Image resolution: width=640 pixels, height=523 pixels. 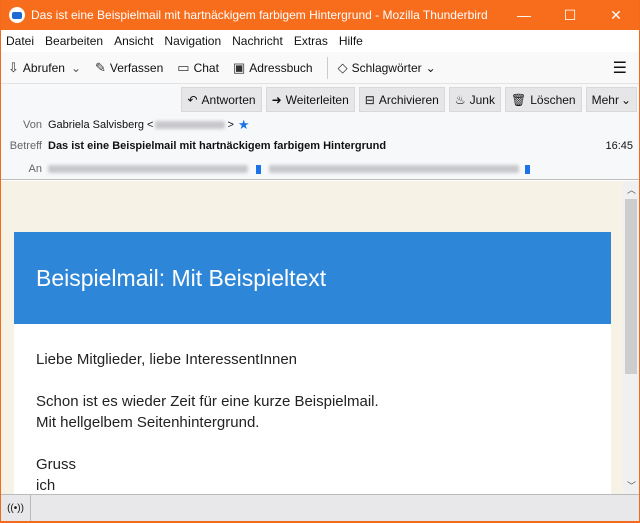 I want to click on vertical-scrollbar: ︿ ﹀, so click(x=631, y=337).